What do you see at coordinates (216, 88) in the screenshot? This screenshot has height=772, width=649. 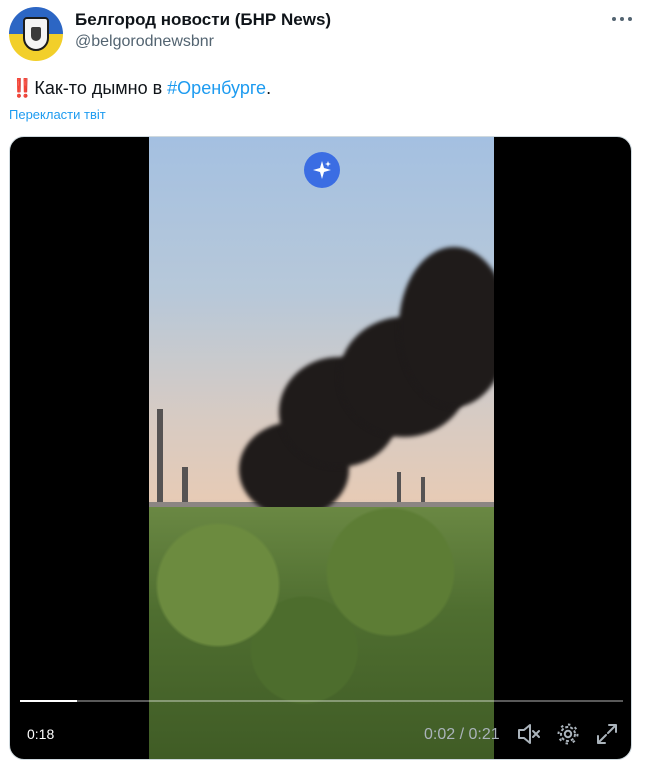 I see `hashtag-link: #Оренбурге` at bounding box center [216, 88].